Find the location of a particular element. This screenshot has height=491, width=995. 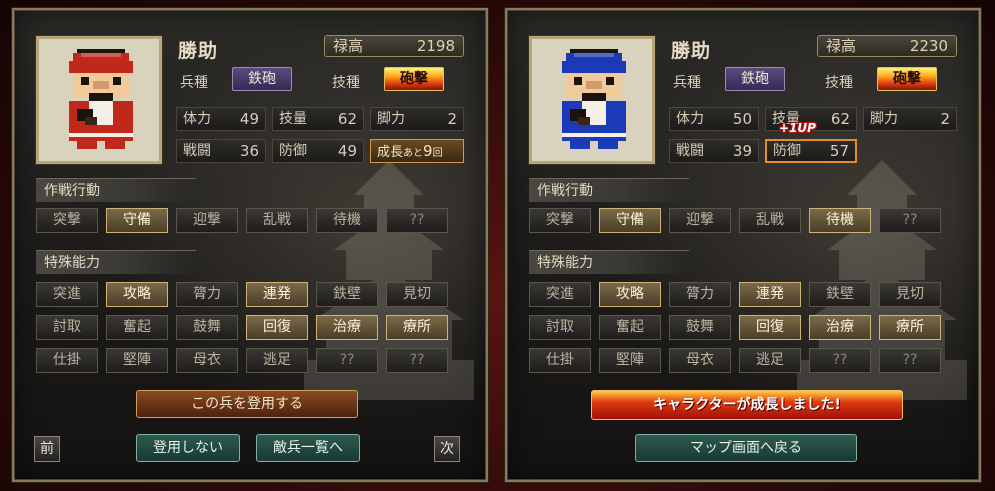

growth-banner: キャラクターが成長しました! is located at coordinates (747, 405).